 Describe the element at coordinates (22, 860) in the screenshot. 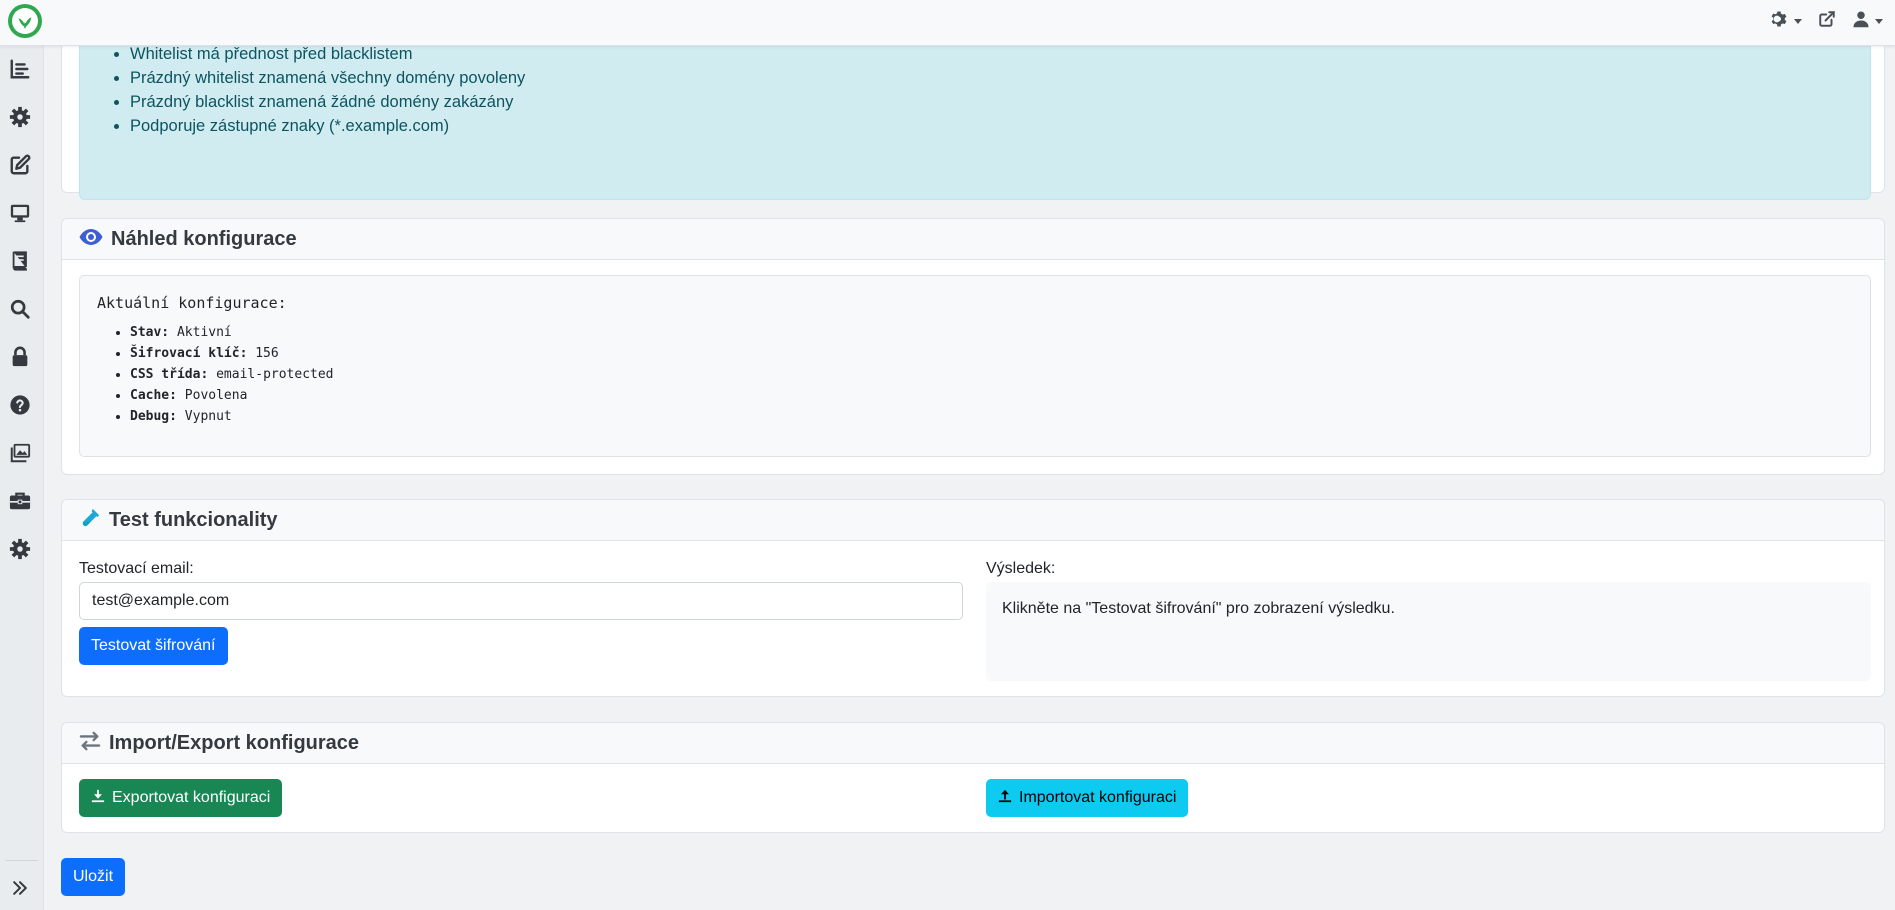

I see `sidebar-divider` at that location.